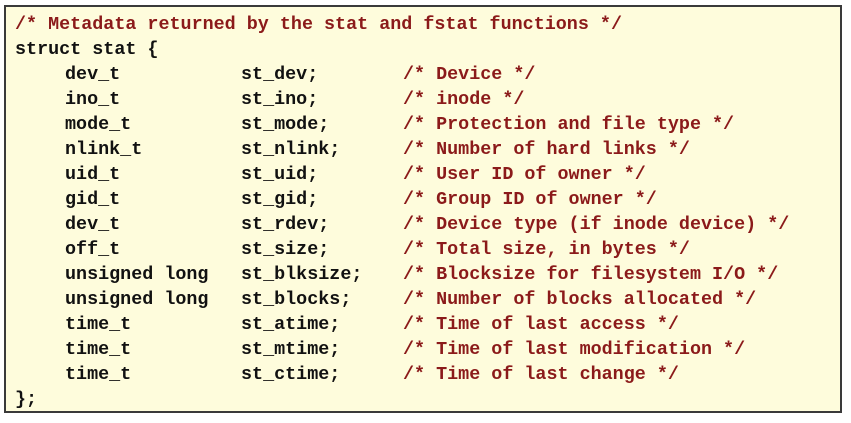 The width and height of the screenshot is (851, 423). Describe the element at coordinates (291, 149) in the screenshot. I see `field-name: st_nlink;` at that location.